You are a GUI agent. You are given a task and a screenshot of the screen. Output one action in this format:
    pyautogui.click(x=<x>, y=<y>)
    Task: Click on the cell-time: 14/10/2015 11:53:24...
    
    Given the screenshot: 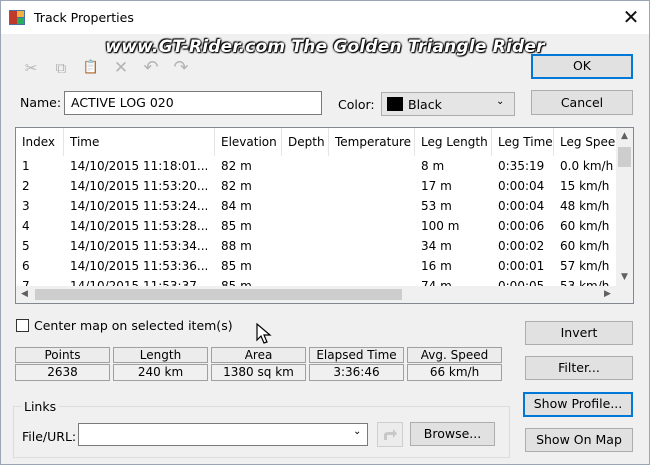 What is the action you would take?
    pyautogui.click(x=139, y=206)
    